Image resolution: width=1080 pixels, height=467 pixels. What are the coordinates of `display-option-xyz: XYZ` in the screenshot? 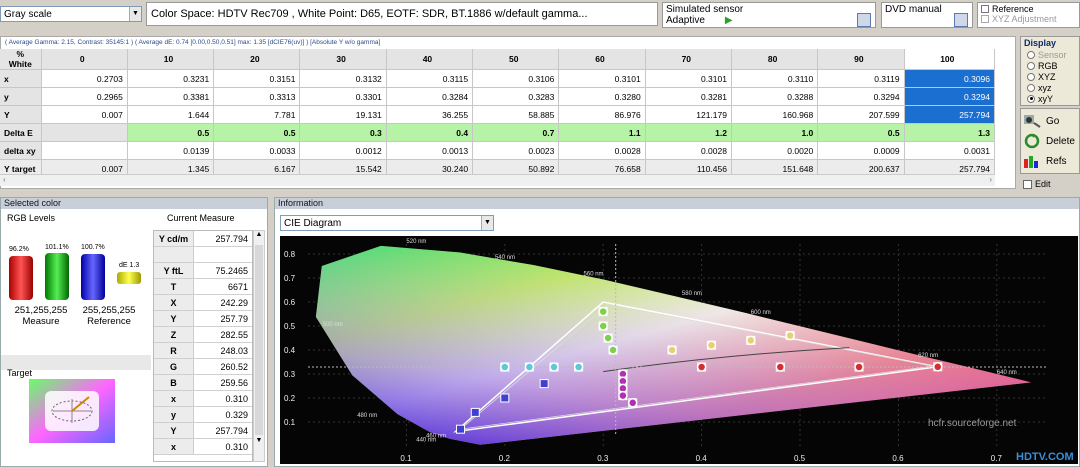 It's located at (1053, 76).